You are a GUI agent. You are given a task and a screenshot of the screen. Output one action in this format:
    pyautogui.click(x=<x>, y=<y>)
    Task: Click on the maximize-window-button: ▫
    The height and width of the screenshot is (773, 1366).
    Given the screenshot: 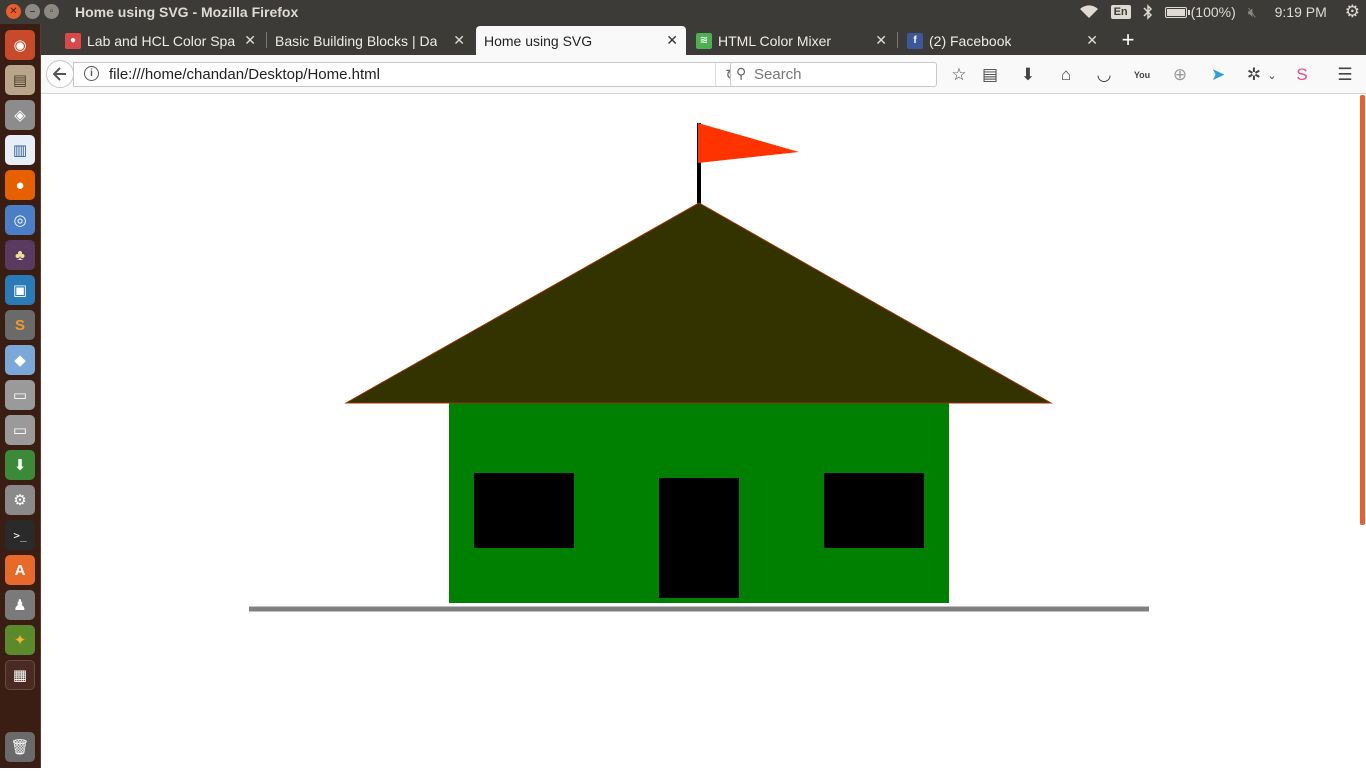 What is the action you would take?
    pyautogui.click(x=51, y=11)
    